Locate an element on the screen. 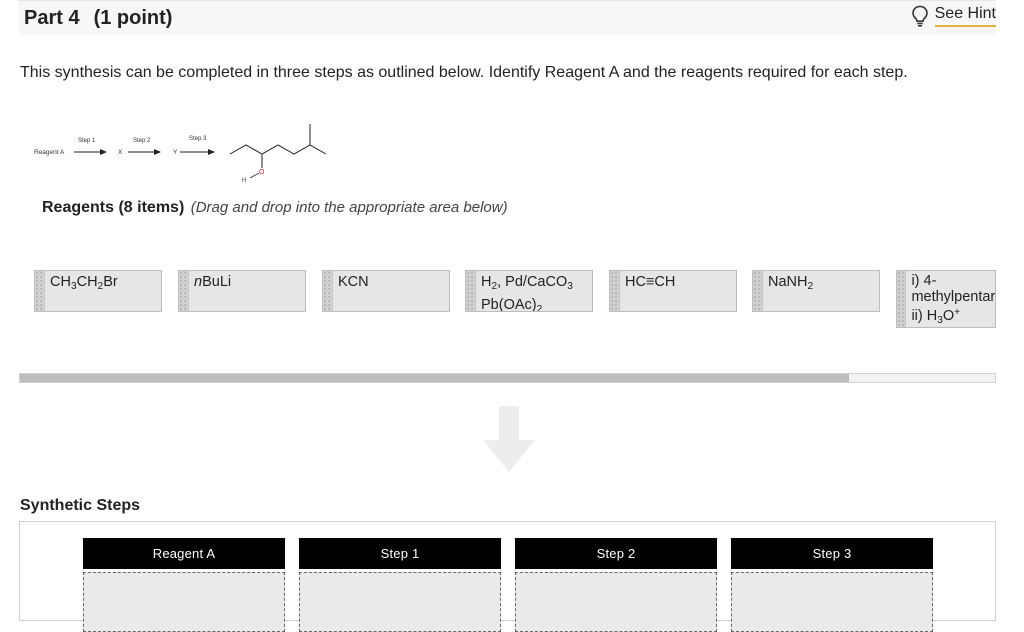 The width and height of the screenshot is (1024, 632). see-hint-label: See Hint is located at coordinates (965, 16).